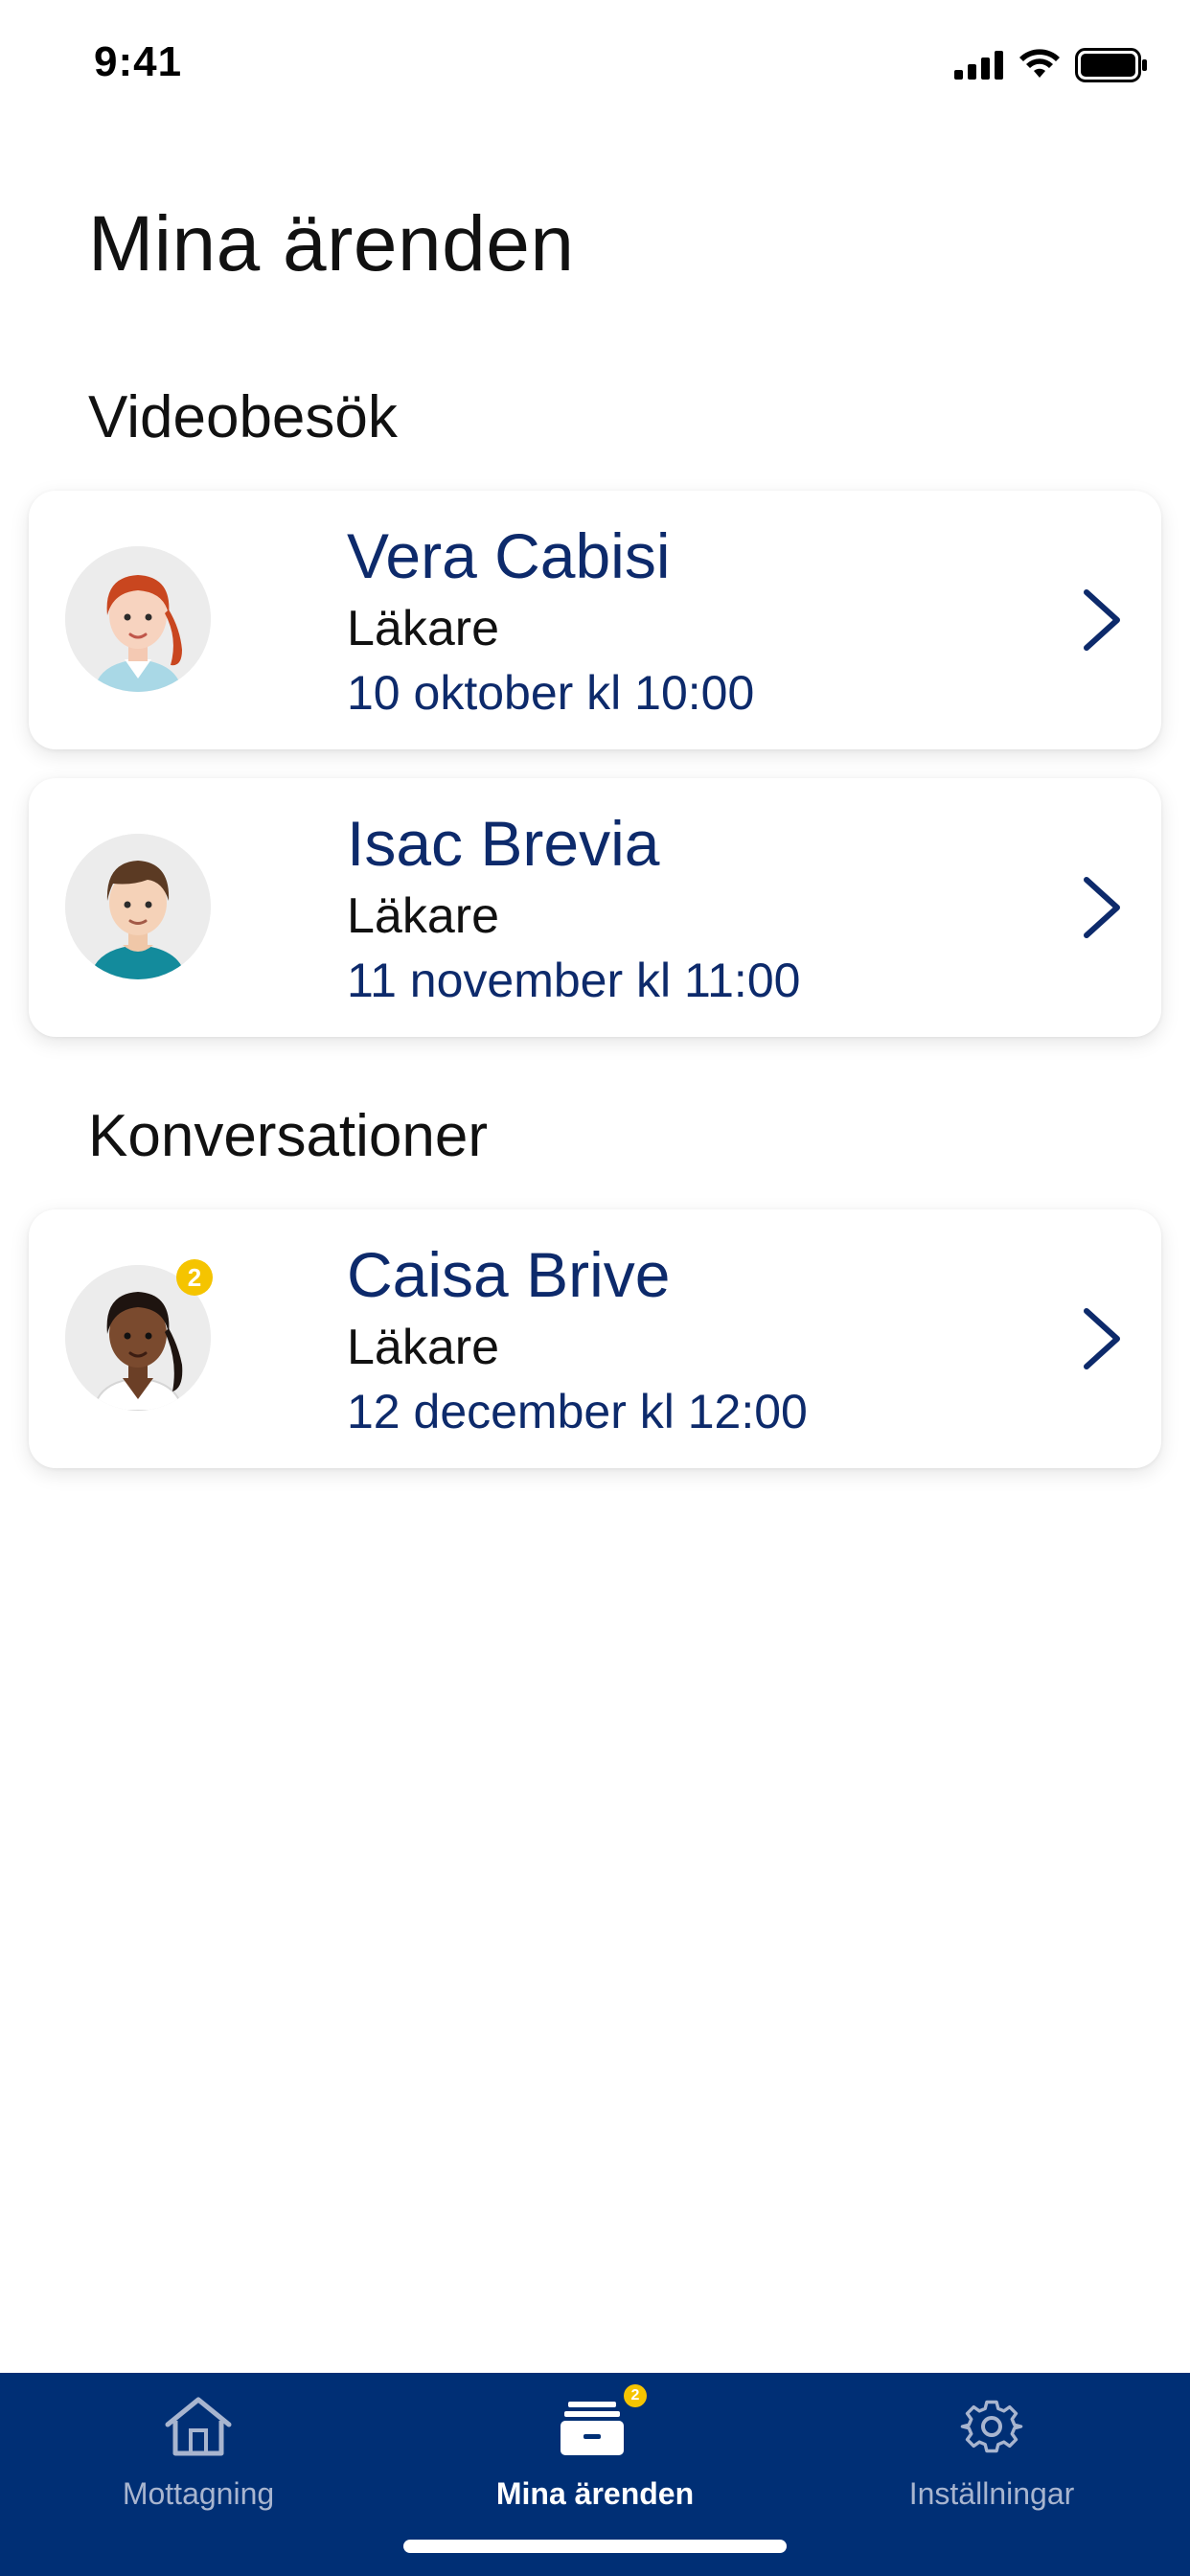  What do you see at coordinates (595, 67) in the screenshot?
I see `status-bar: 9:41` at bounding box center [595, 67].